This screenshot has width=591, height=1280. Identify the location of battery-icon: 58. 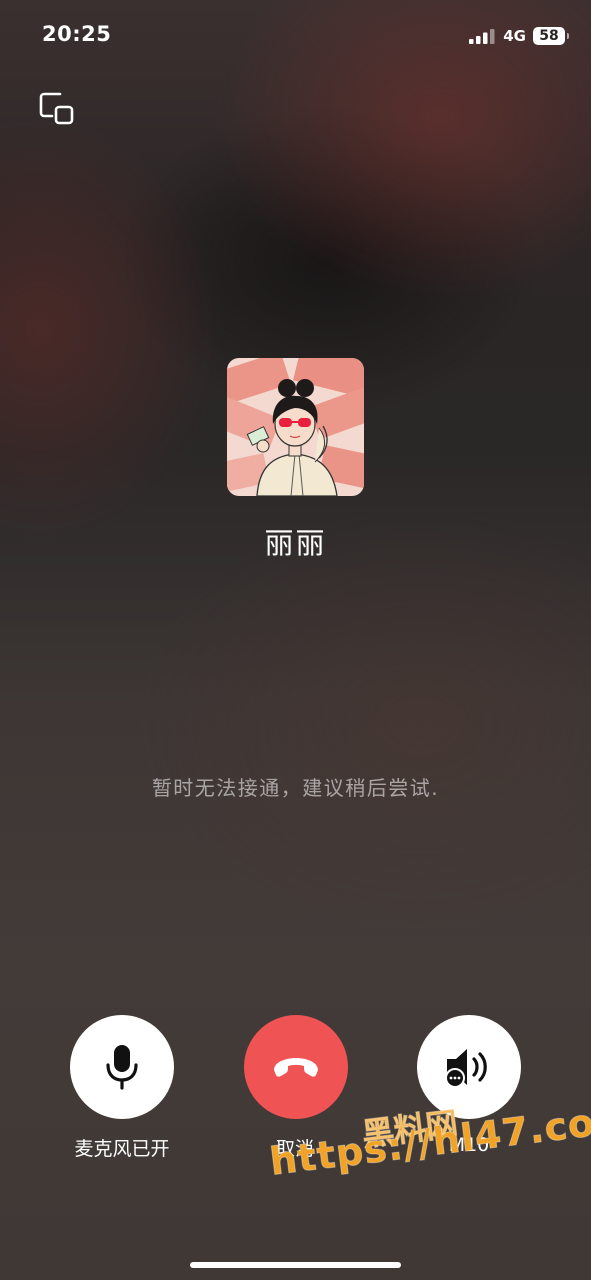
(551, 36).